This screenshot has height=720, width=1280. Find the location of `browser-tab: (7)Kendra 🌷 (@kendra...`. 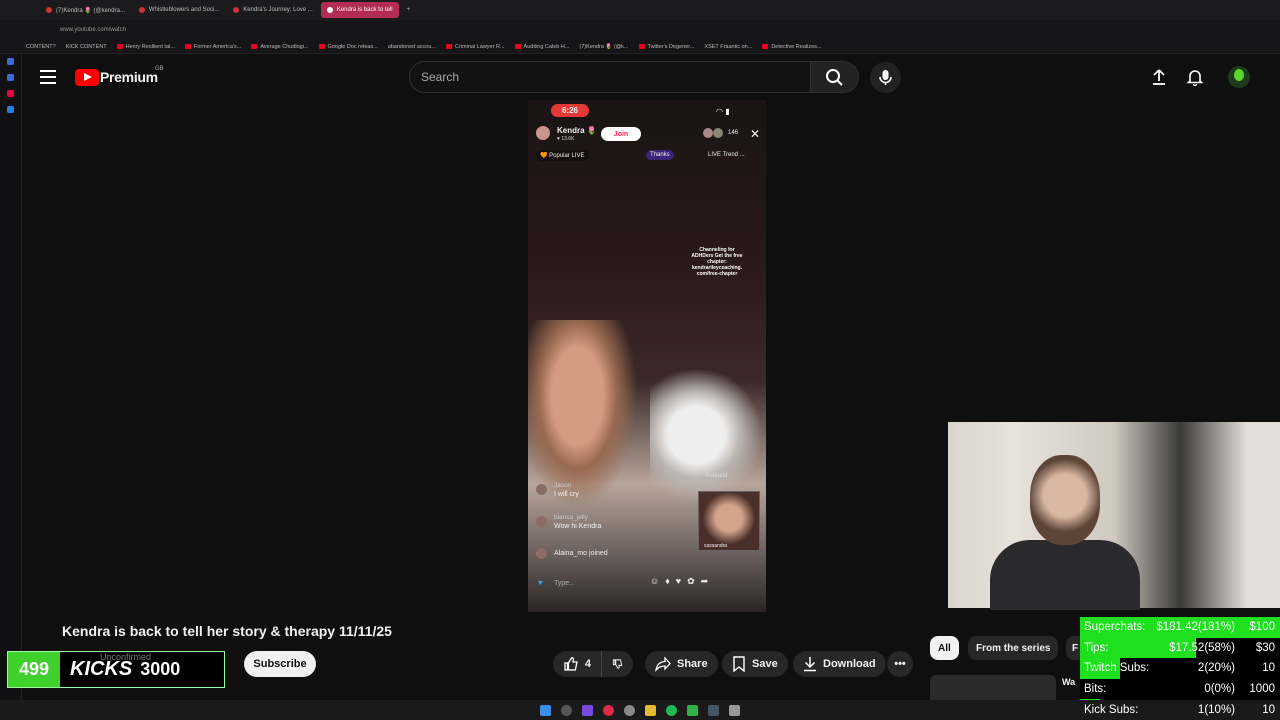

browser-tab: (7)Kendra 🌷 (@kendra... is located at coordinates (85, 10).